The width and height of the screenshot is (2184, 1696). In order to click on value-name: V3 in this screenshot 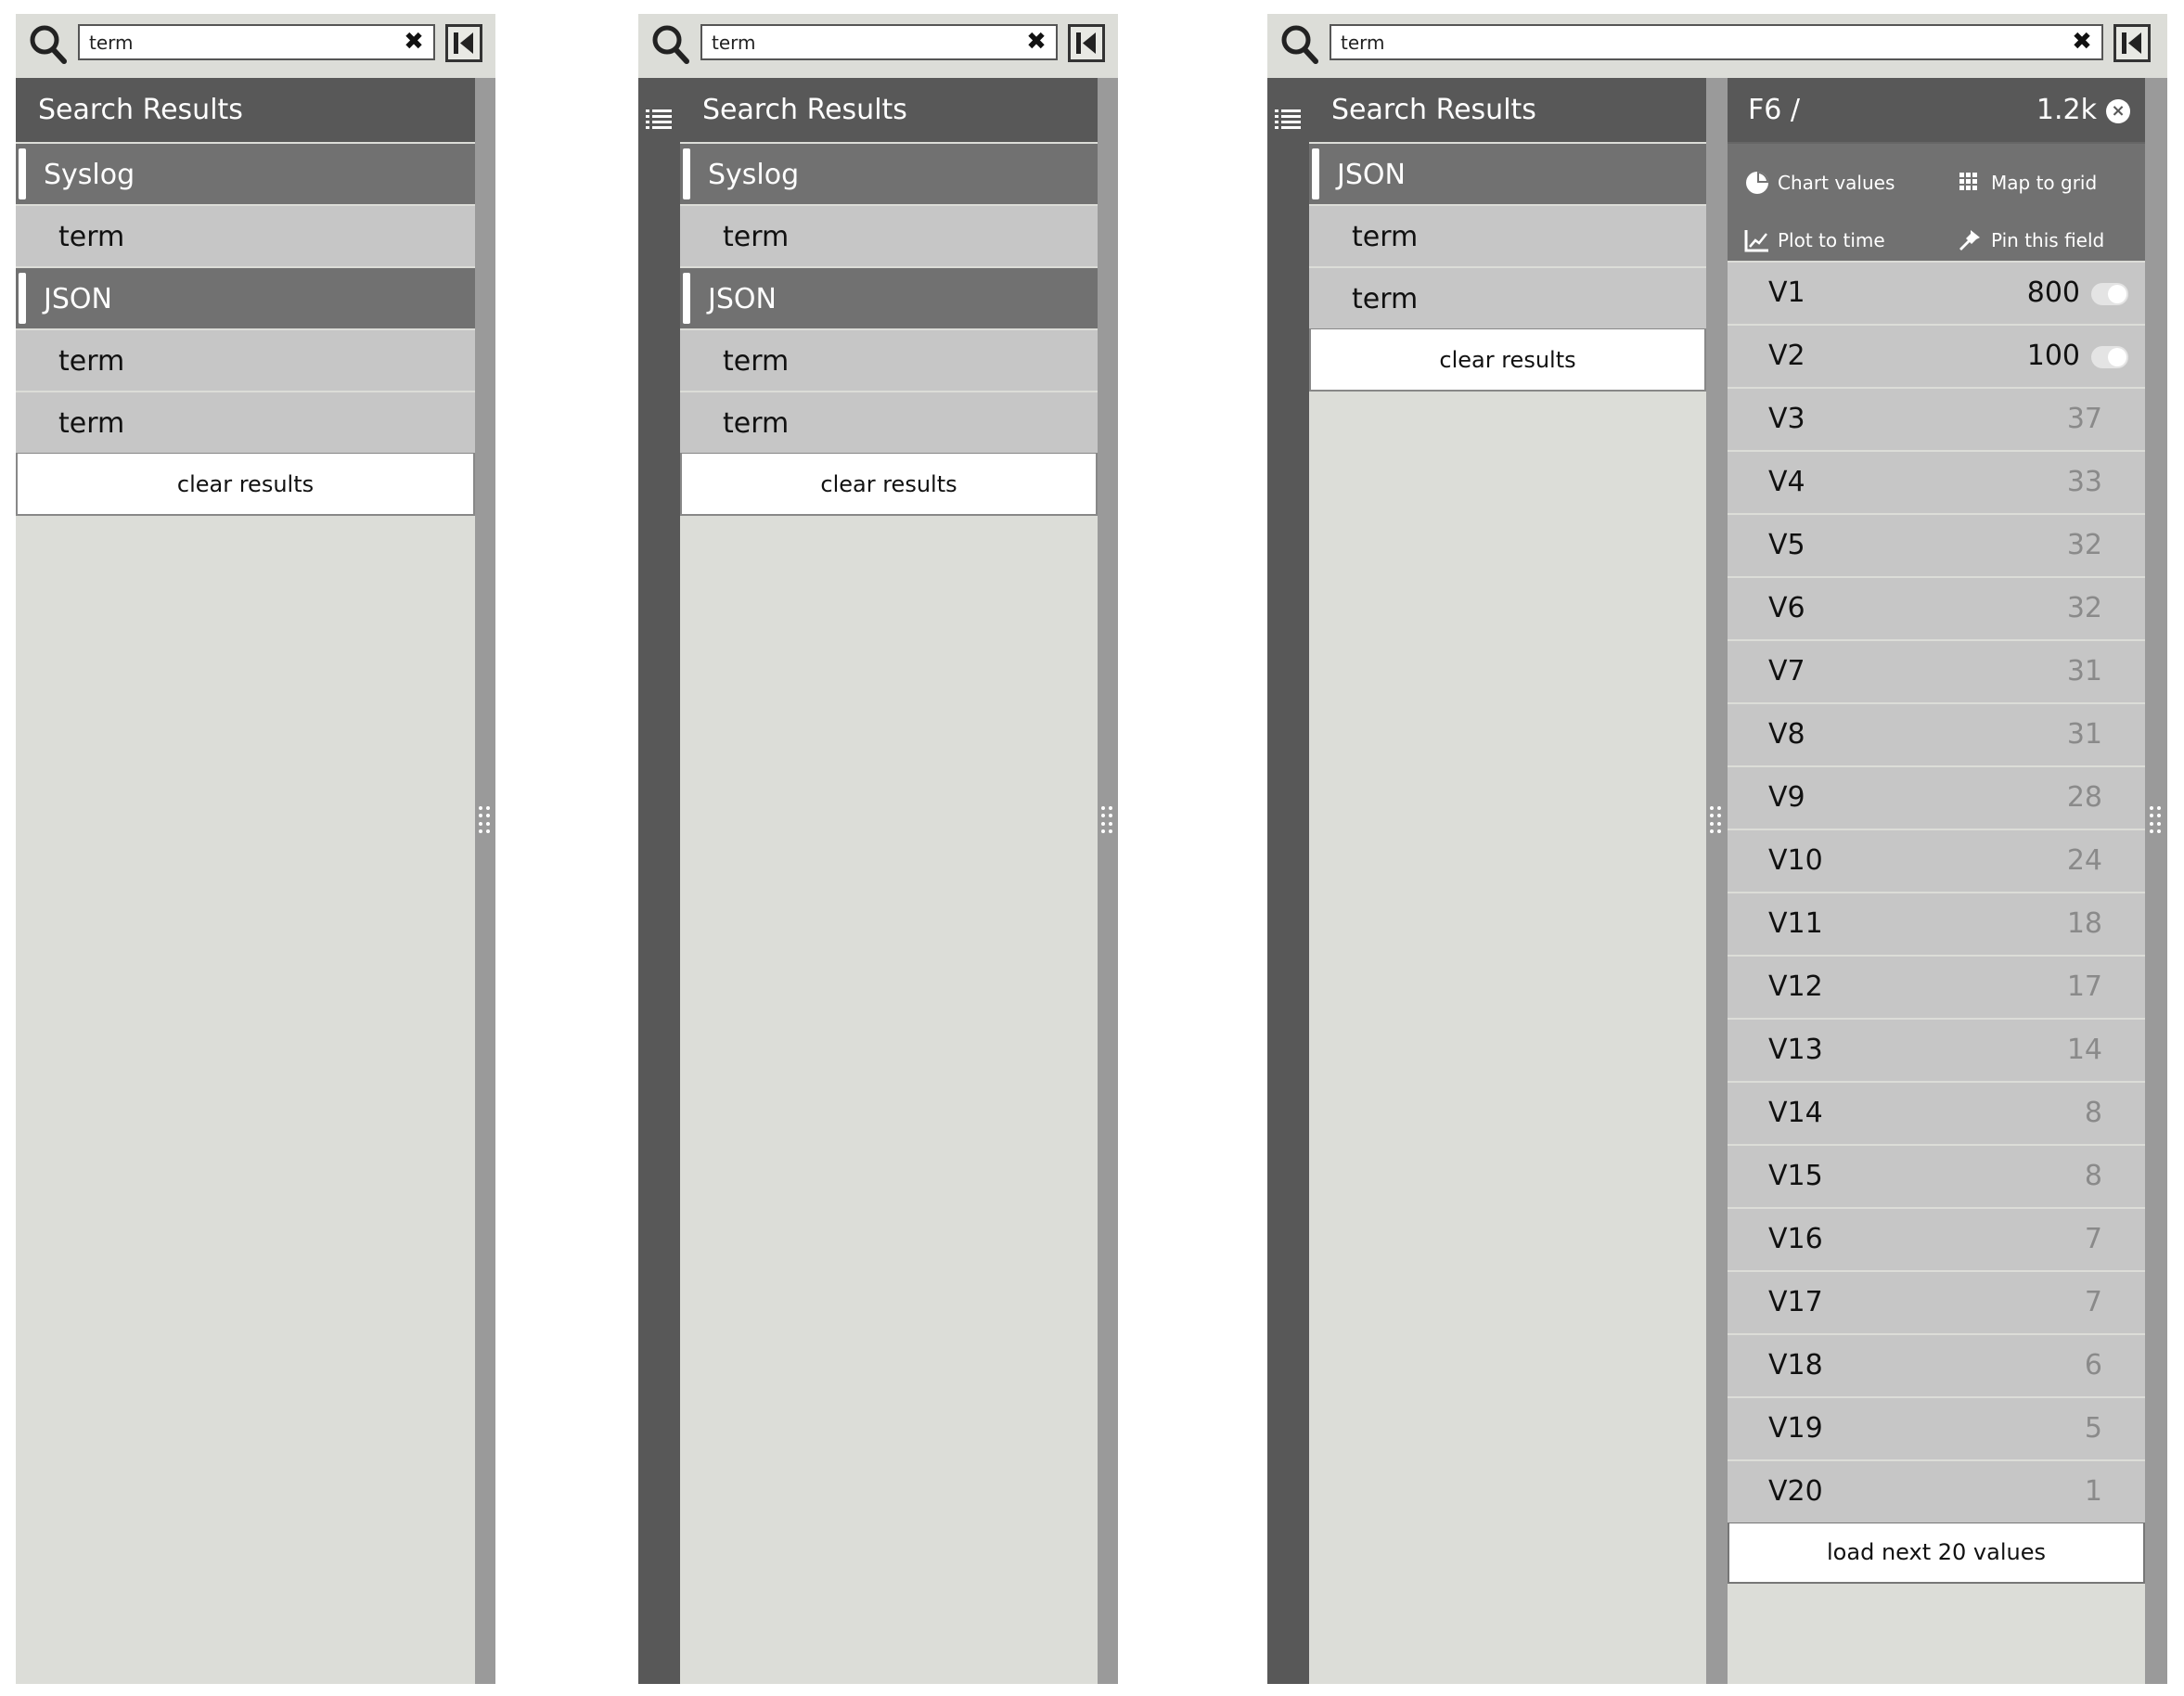, I will do `click(1786, 419)`.